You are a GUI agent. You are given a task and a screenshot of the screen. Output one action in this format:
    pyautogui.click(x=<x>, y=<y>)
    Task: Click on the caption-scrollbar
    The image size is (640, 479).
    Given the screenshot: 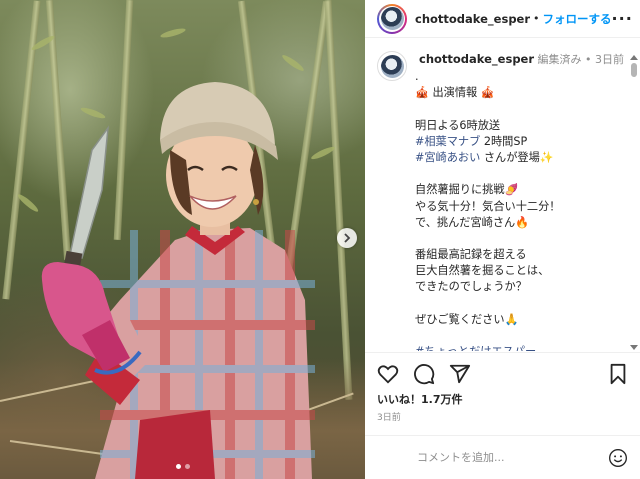 What is the action you would take?
    pyautogui.click(x=634, y=202)
    